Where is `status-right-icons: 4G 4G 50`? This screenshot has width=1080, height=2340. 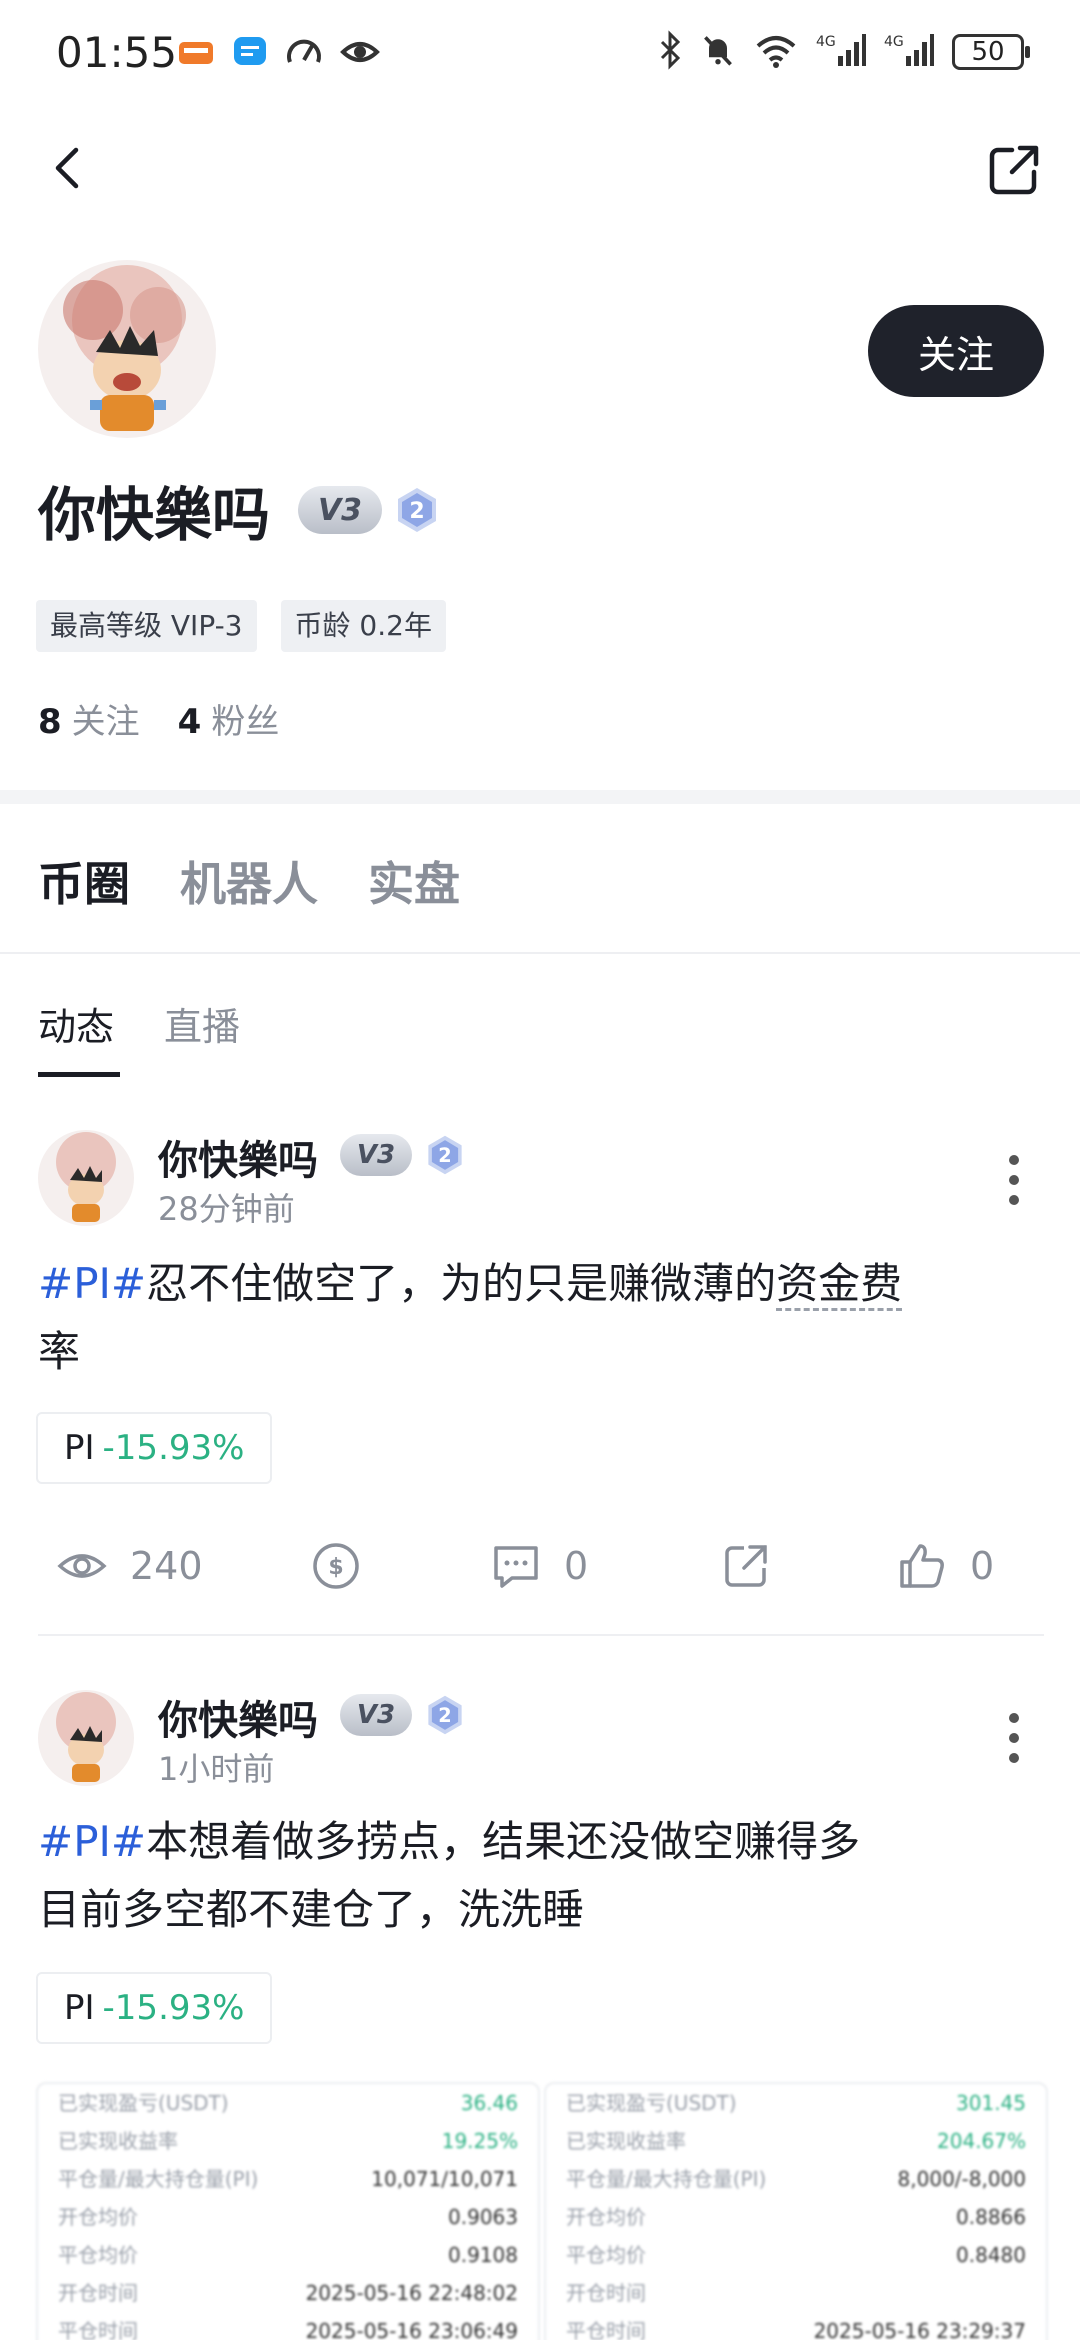
status-right-icons: 4G 4G 50 is located at coordinates (844, 52).